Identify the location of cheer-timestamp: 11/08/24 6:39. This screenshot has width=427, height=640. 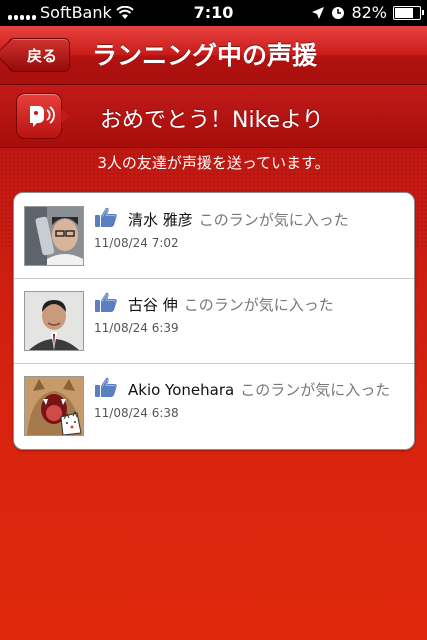
(136, 328).